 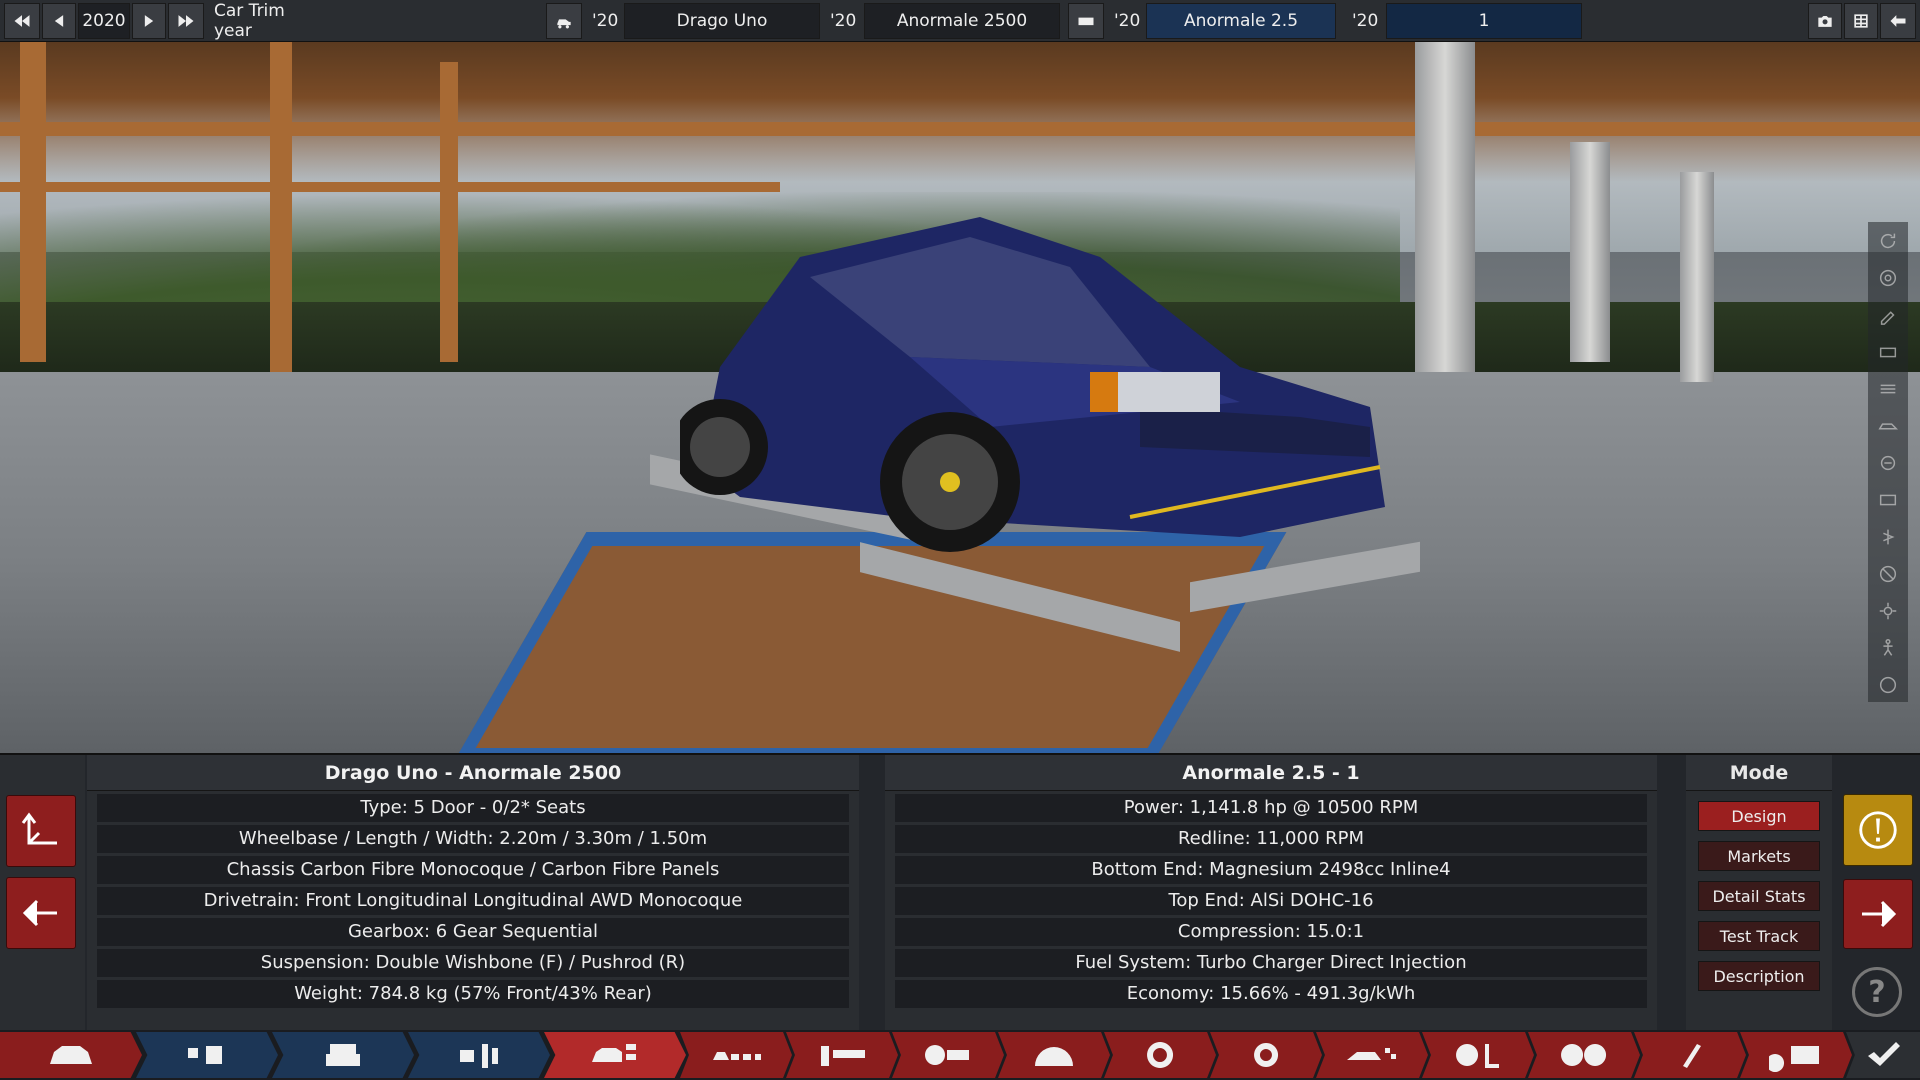 What do you see at coordinates (473, 773) in the screenshot?
I see `car-info-title: Drago Uno - Anormale 2500` at bounding box center [473, 773].